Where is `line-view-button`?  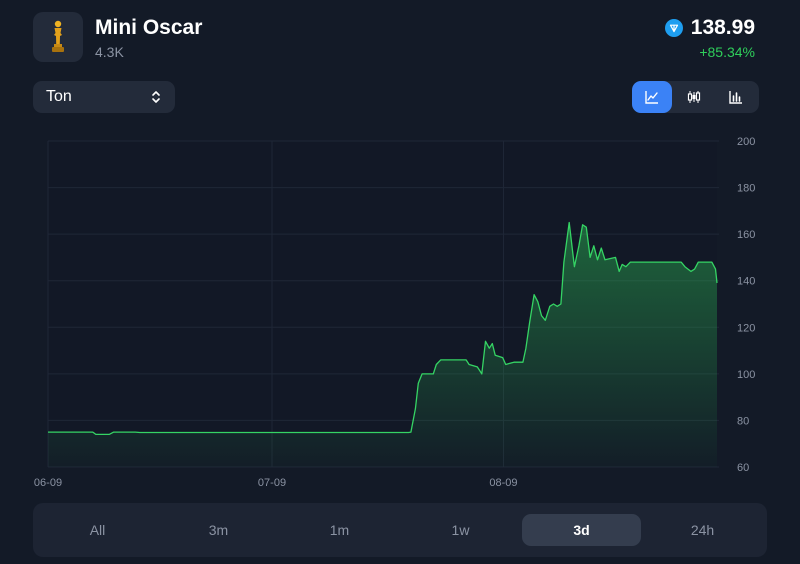
line-view-button is located at coordinates (652, 97).